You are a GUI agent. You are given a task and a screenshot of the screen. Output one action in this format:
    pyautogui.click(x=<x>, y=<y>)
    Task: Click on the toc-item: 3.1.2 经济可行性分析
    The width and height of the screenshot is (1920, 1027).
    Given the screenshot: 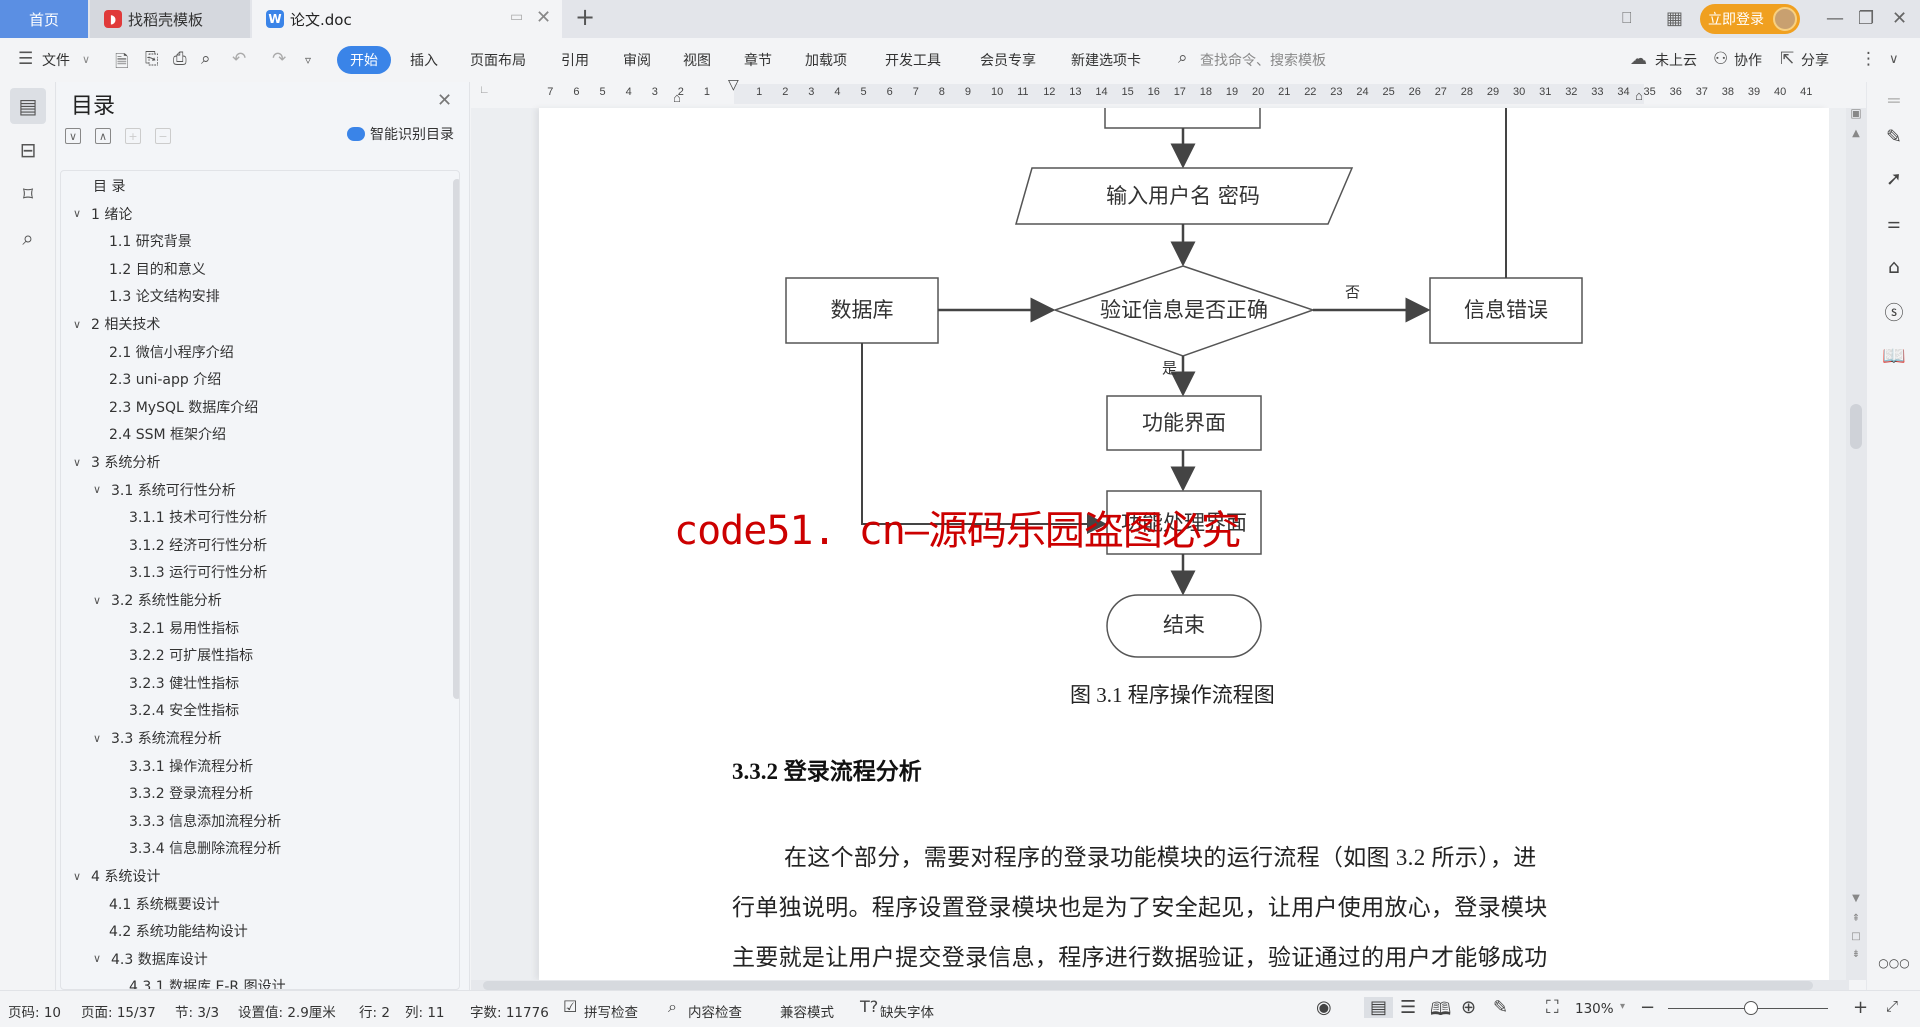 What is the action you would take?
    pyautogui.click(x=198, y=545)
    